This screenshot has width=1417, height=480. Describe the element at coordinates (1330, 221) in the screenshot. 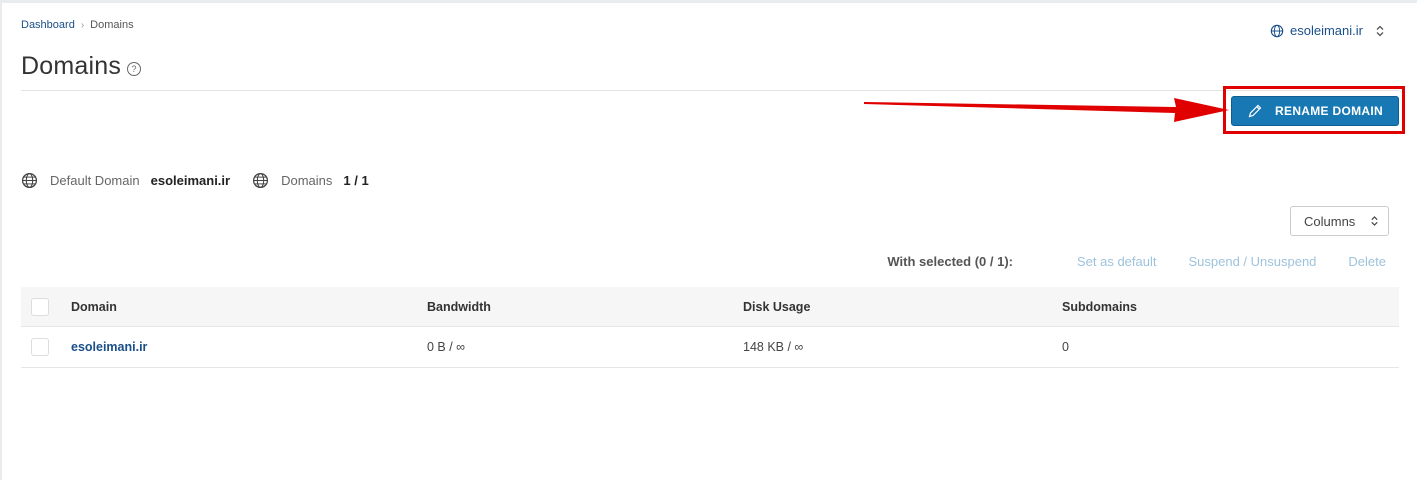

I see `columns-select-label: Columns` at that location.